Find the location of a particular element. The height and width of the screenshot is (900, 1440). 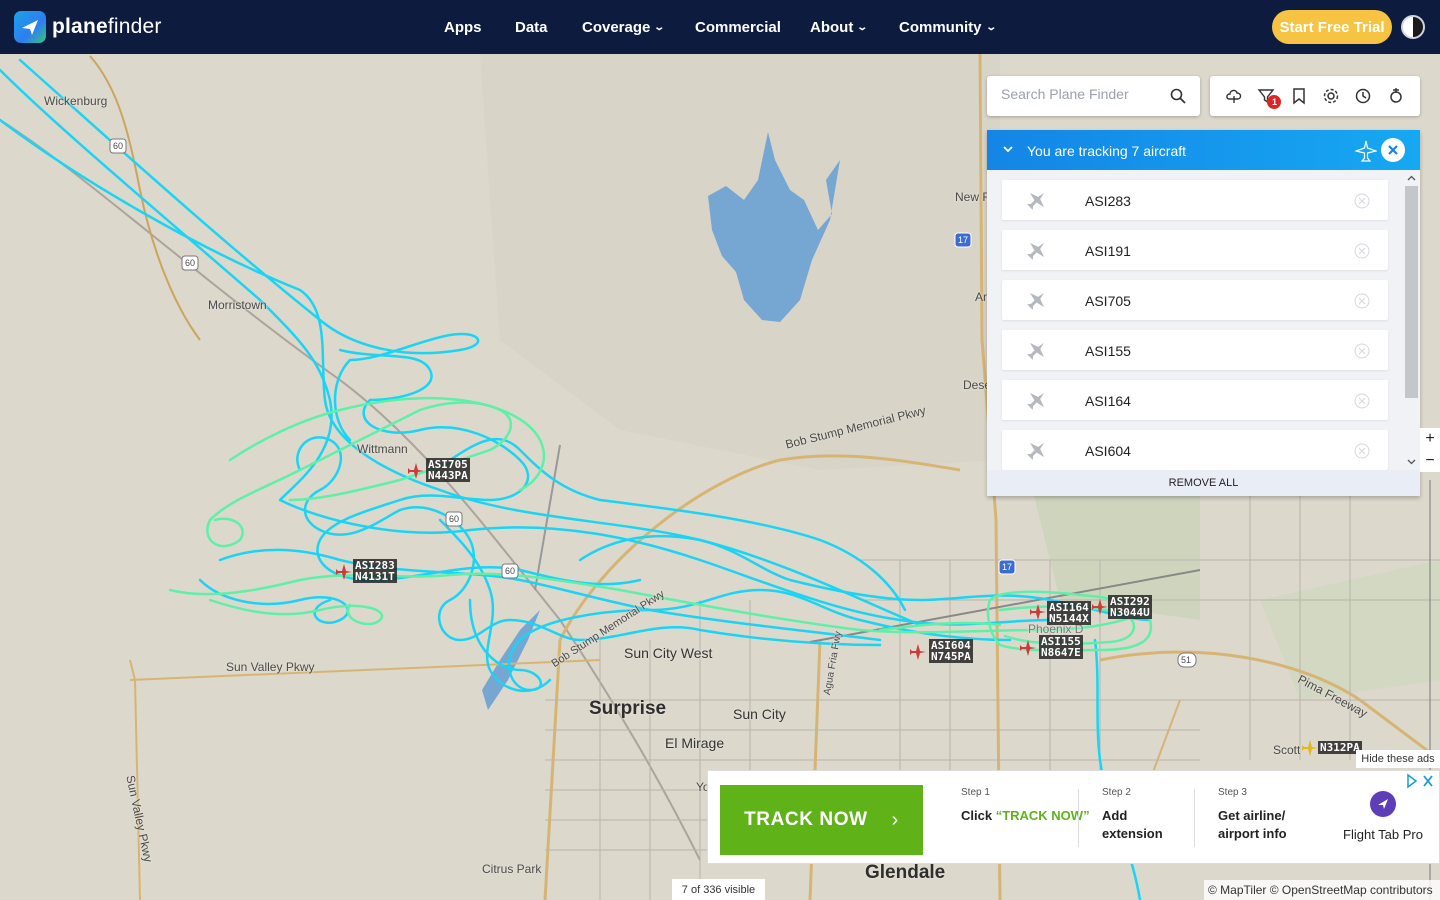

close-tracking-button is located at coordinates (1393, 150).